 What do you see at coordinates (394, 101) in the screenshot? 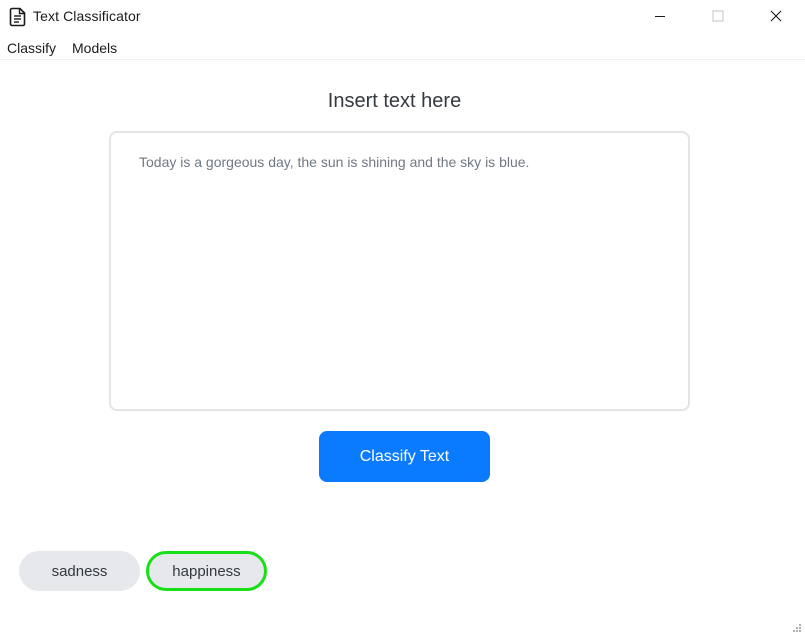
I see `page-heading: Insert text here` at bounding box center [394, 101].